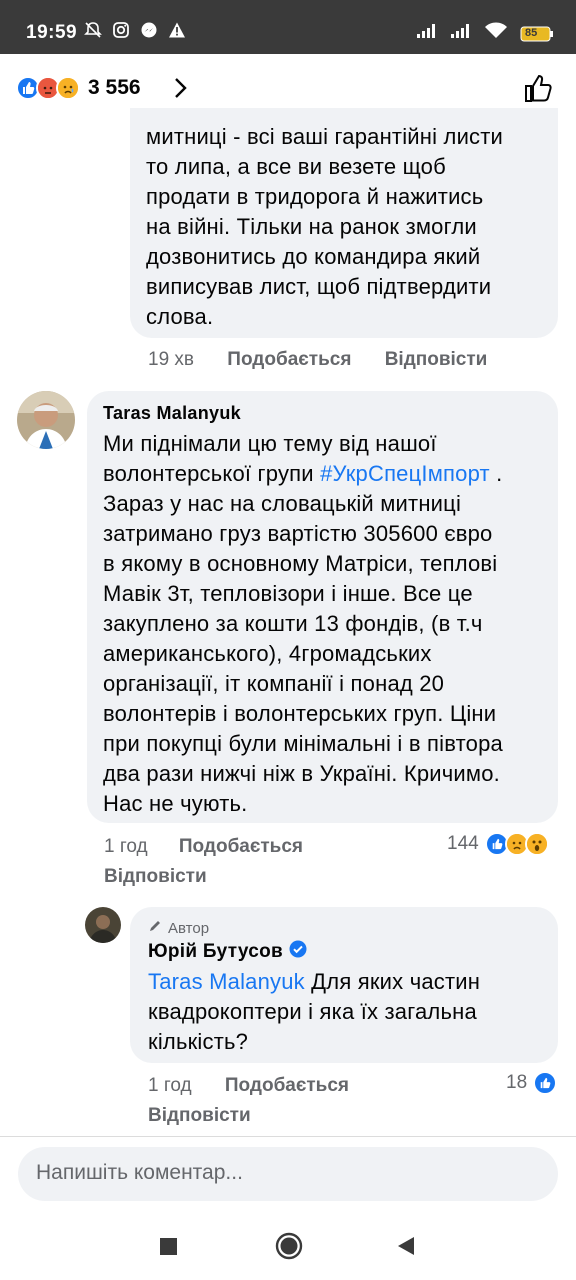 This screenshot has width=576, height=1280. Describe the element at coordinates (155, 928) in the screenshot. I see `pencil-icon` at that location.